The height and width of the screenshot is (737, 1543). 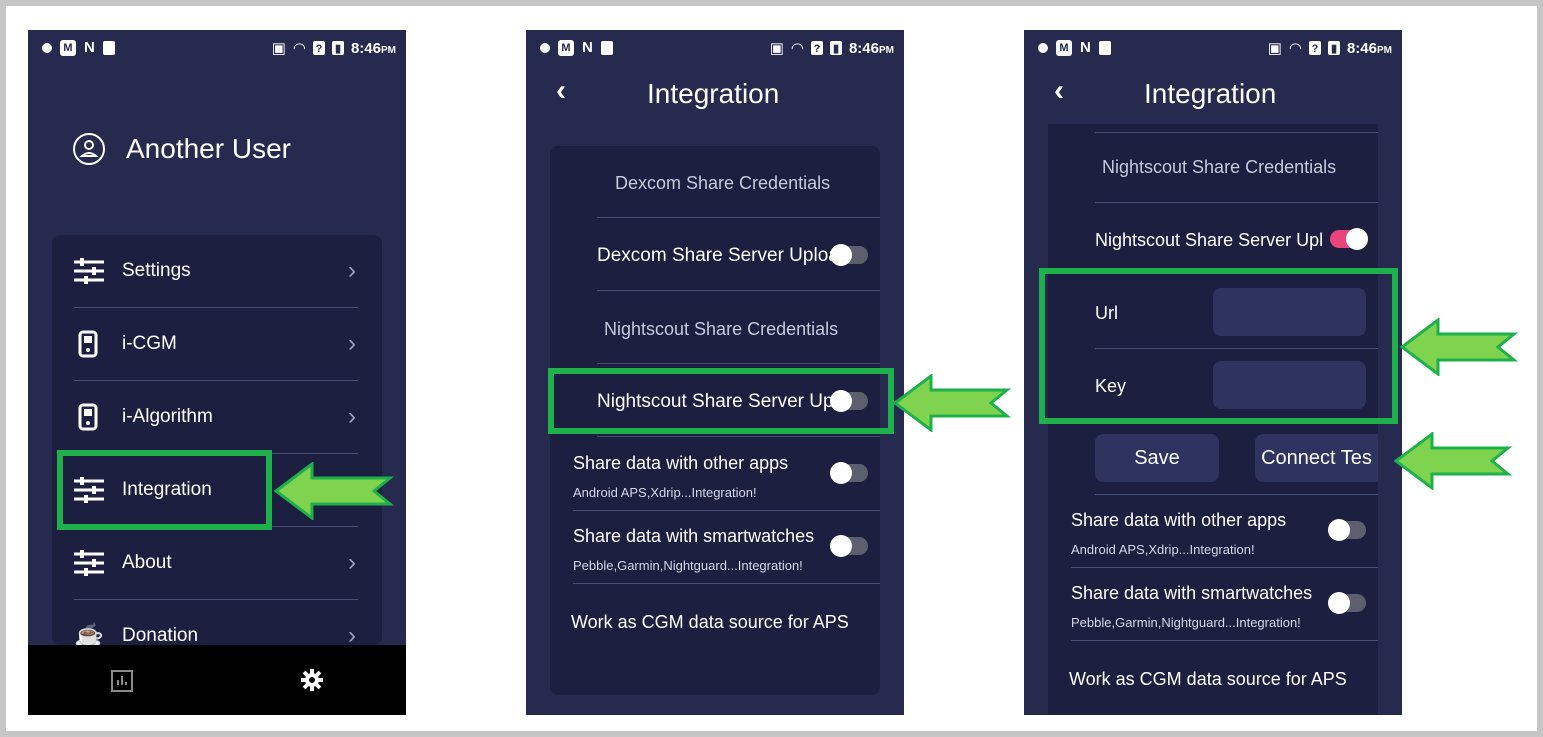 What do you see at coordinates (160, 635) in the screenshot?
I see `menu-item-label: Donation` at bounding box center [160, 635].